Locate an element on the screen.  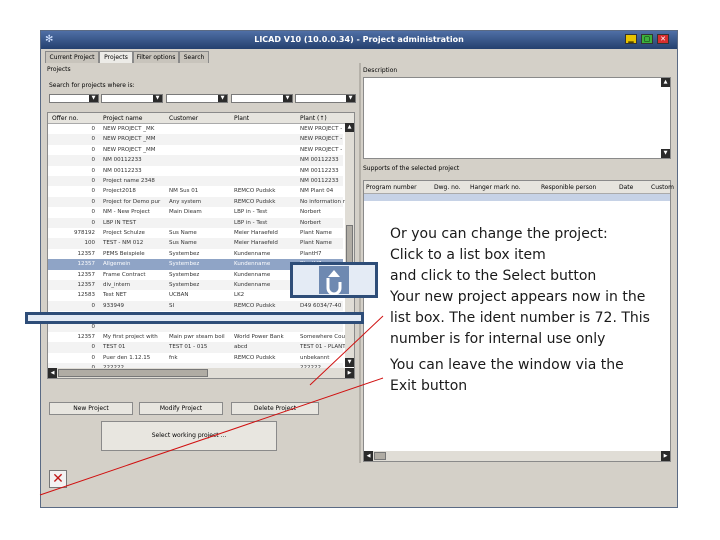
instruction-line: Exit button is located at coordinates (429, 386).